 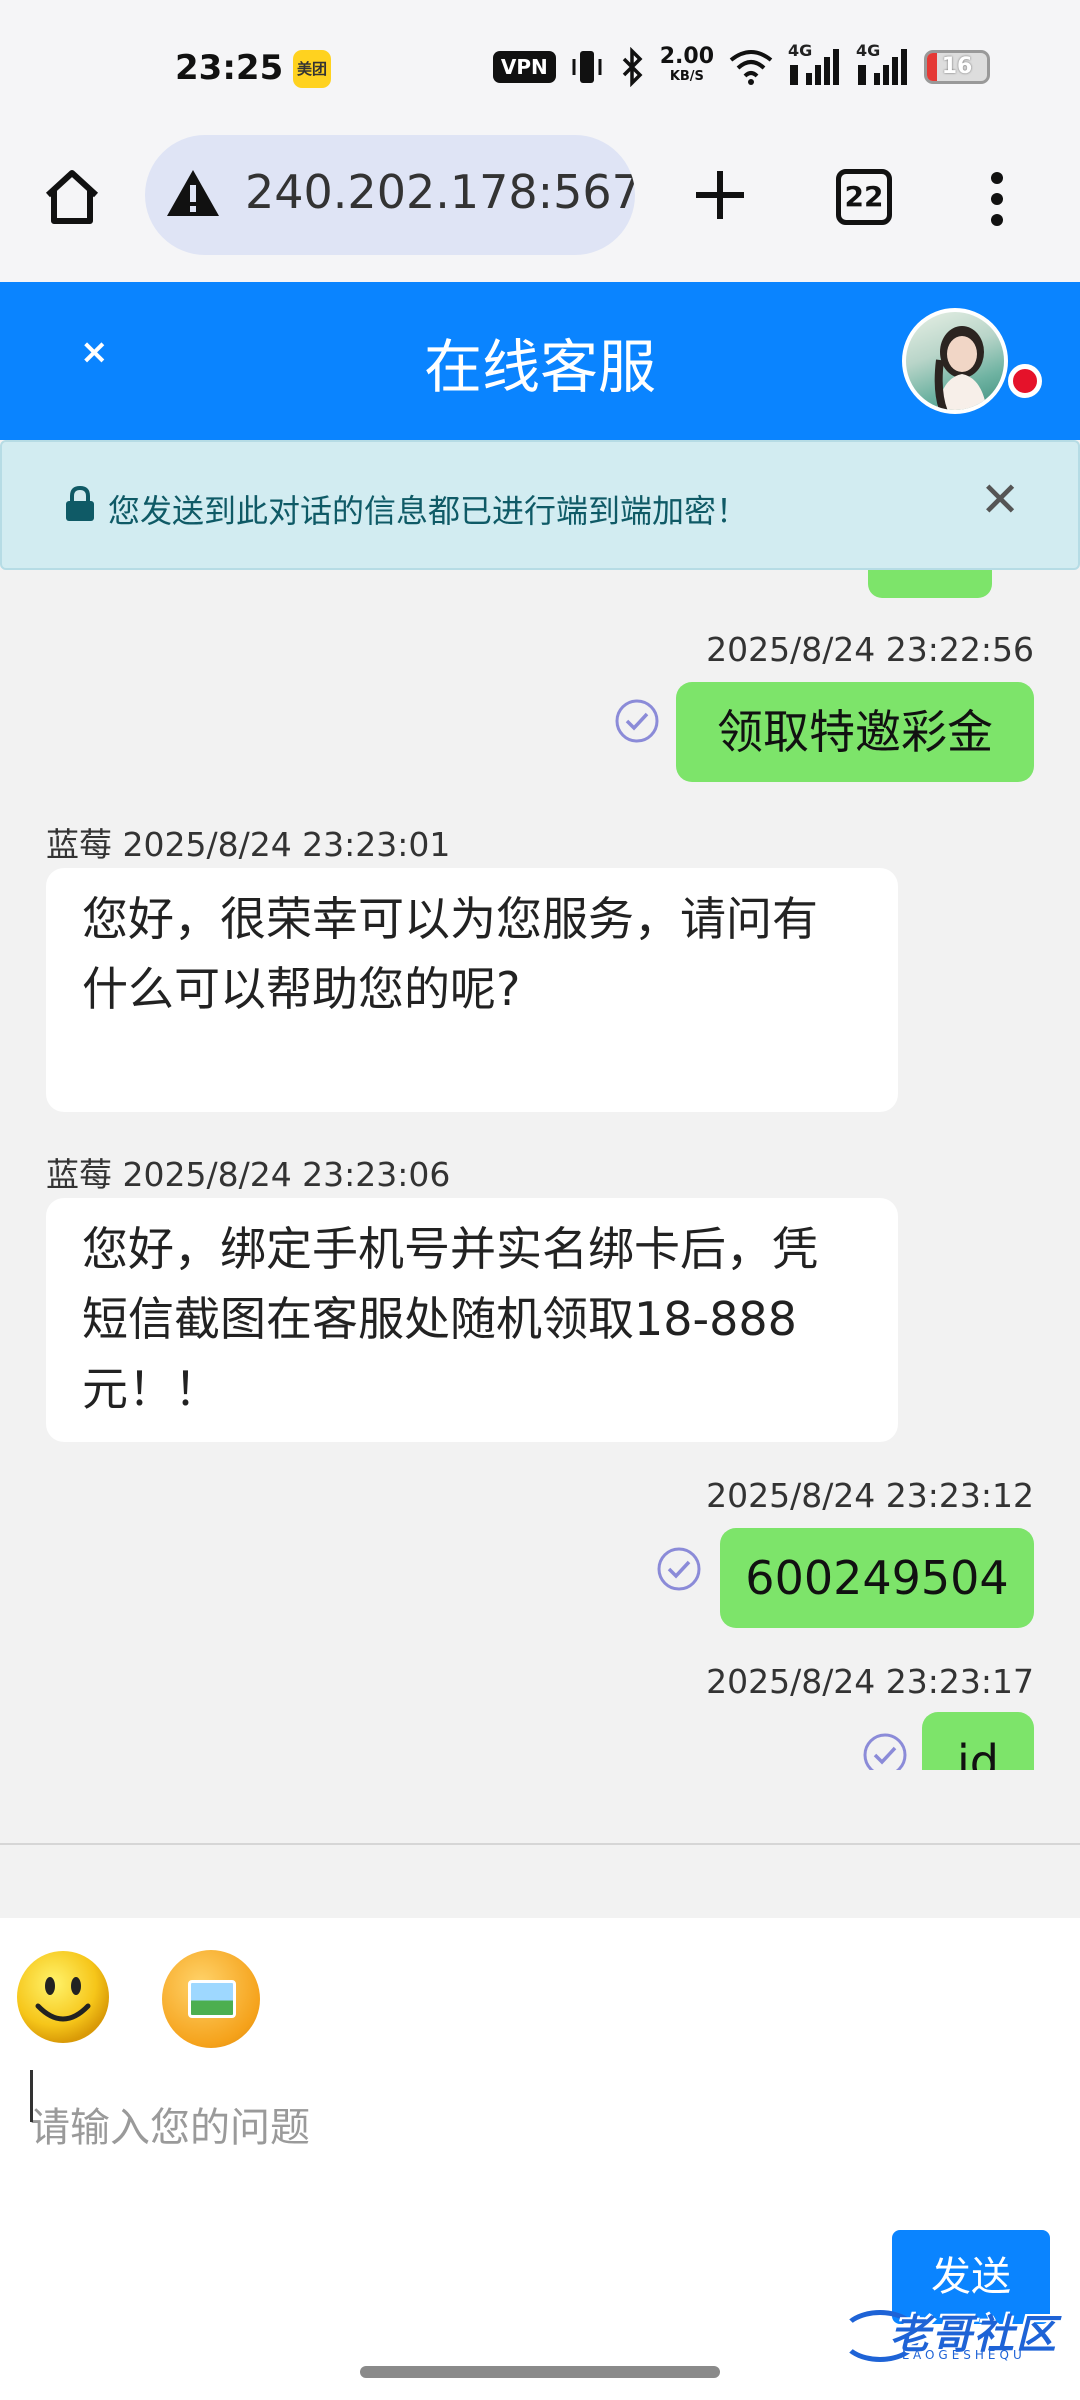 I want to click on chat-header: × 在线客服, so click(x=540, y=361).